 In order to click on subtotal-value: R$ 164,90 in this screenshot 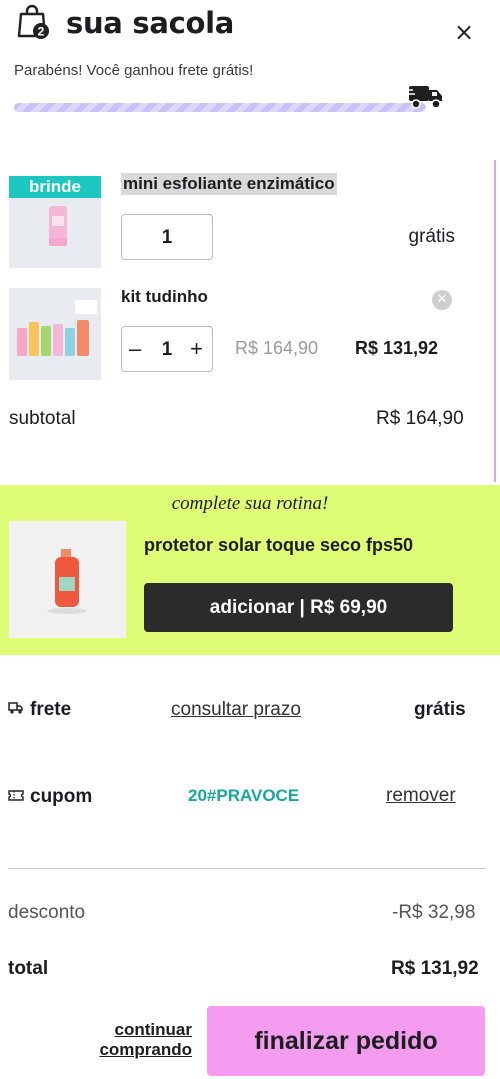, I will do `click(420, 418)`.